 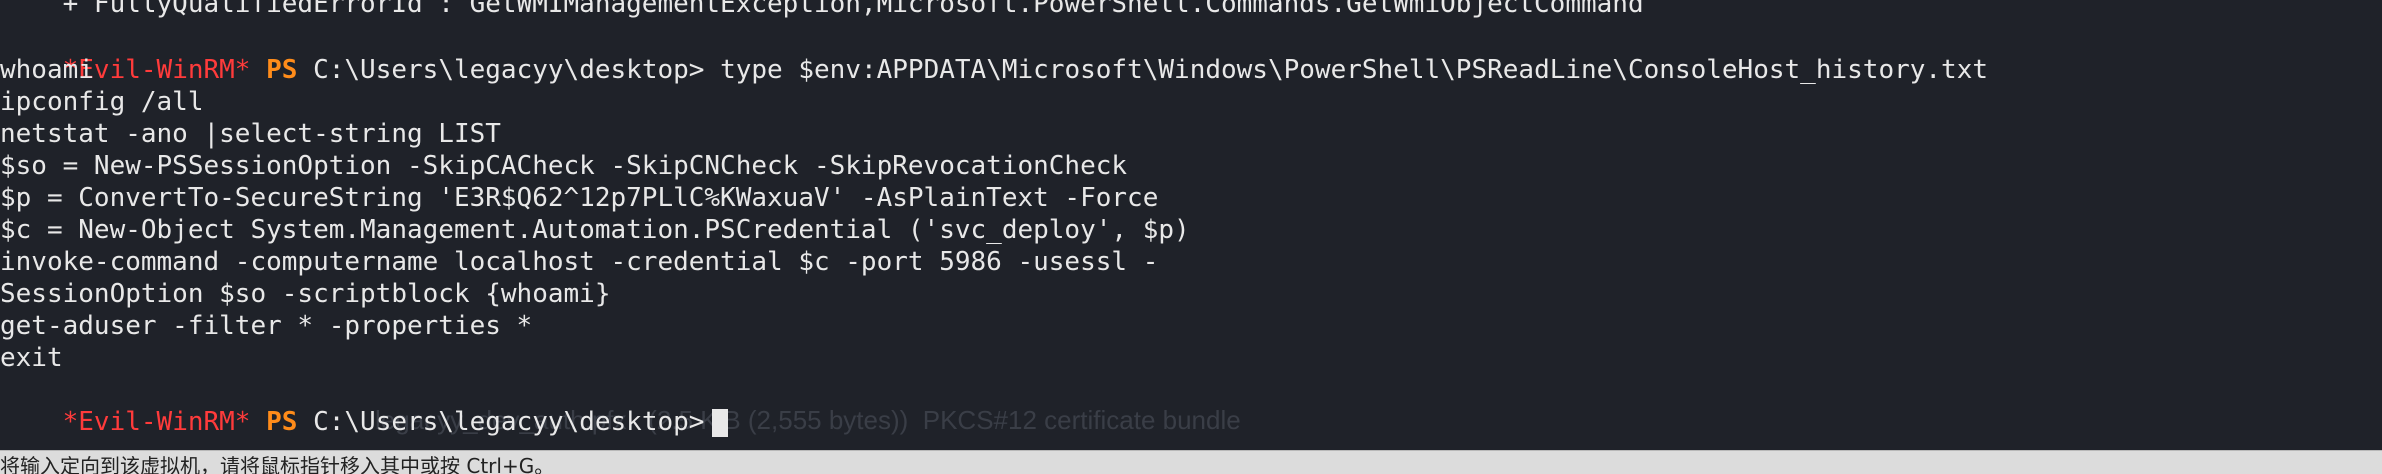 What do you see at coordinates (720, 422) in the screenshot?
I see `text-cursor` at bounding box center [720, 422].